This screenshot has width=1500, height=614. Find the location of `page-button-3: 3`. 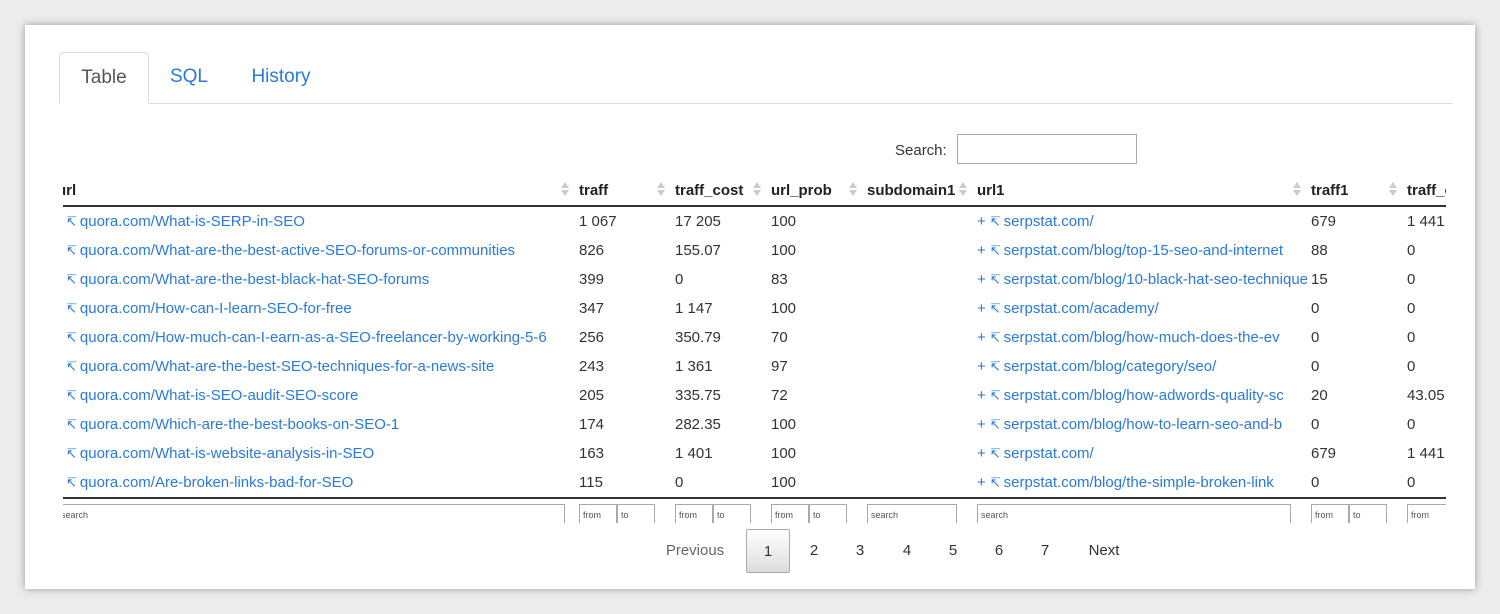

page-button-3: 3 is located at coordinates (860, 551).